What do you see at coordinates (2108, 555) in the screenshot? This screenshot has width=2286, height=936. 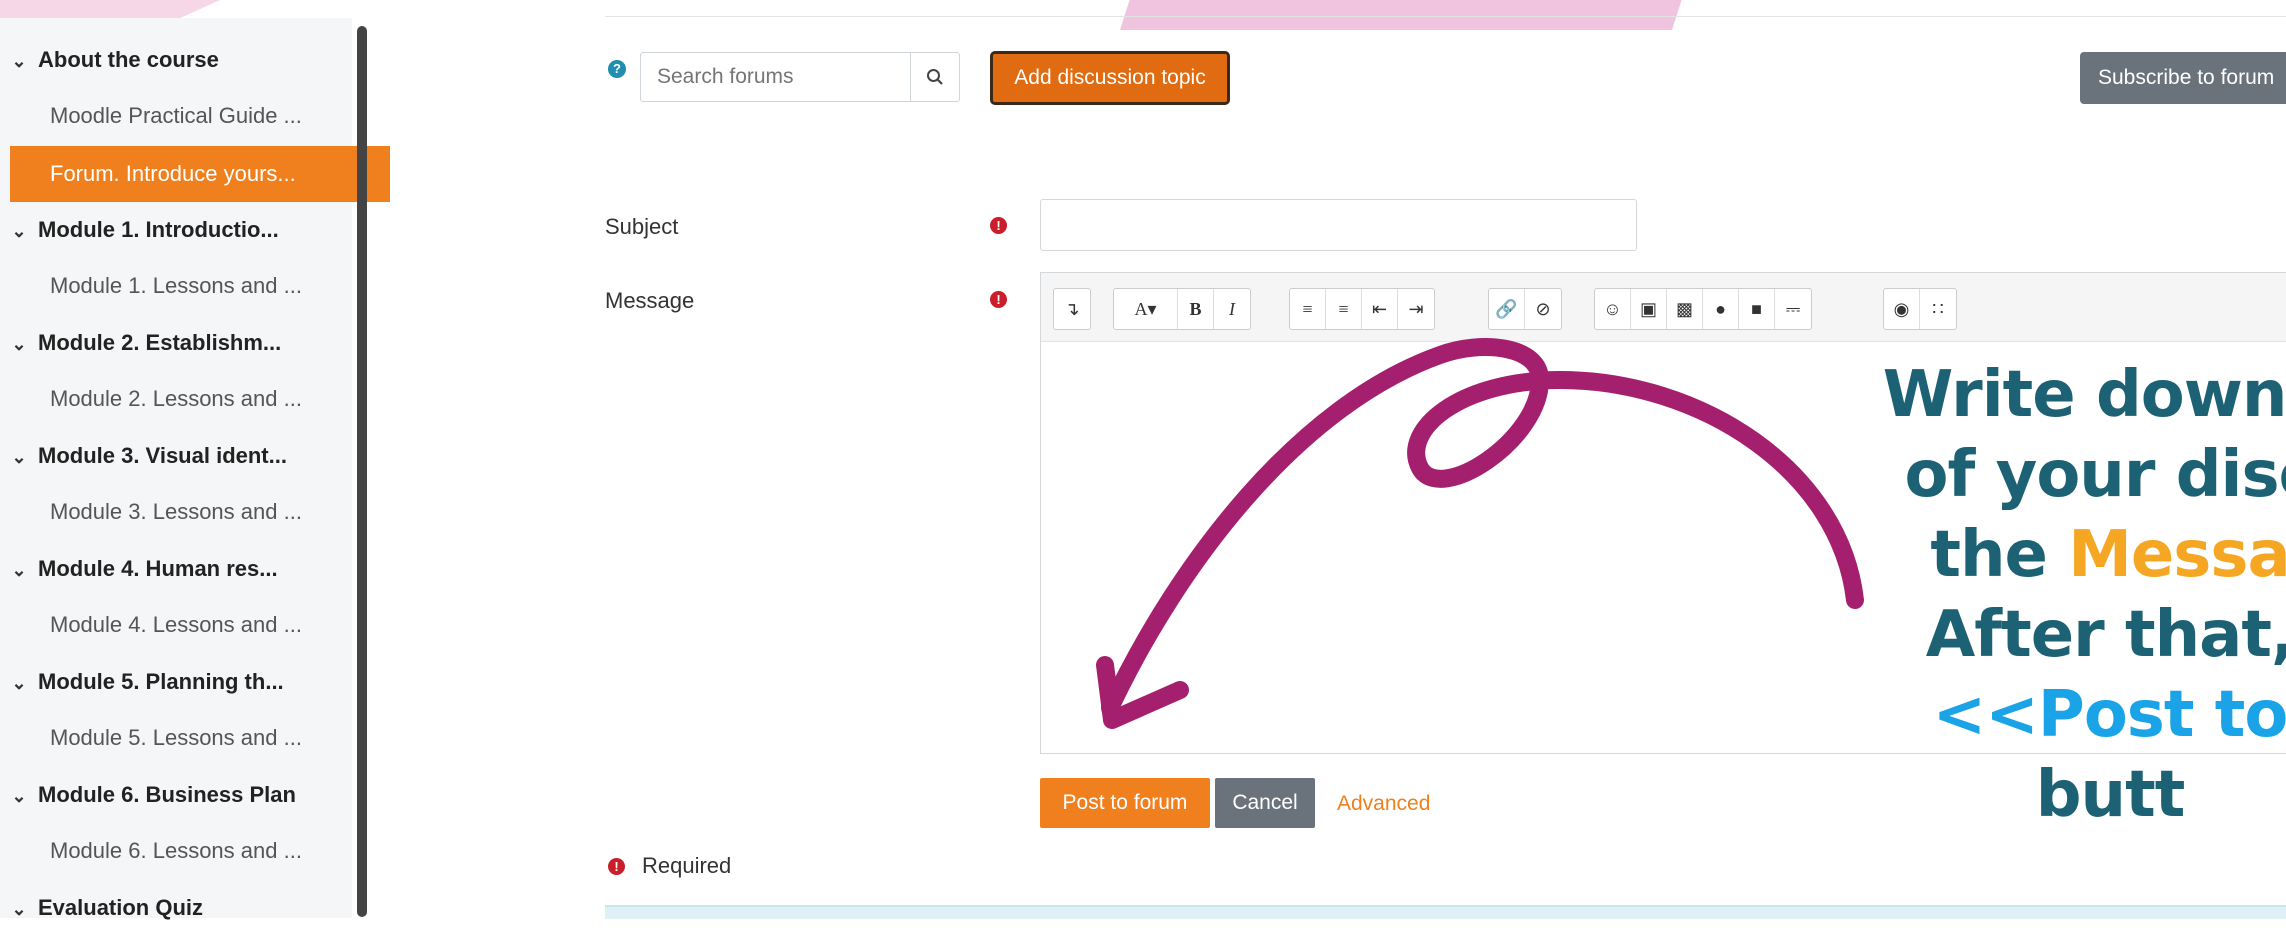 I see `overlay-line-3: the Messa` at bounding box center [2108, 555].